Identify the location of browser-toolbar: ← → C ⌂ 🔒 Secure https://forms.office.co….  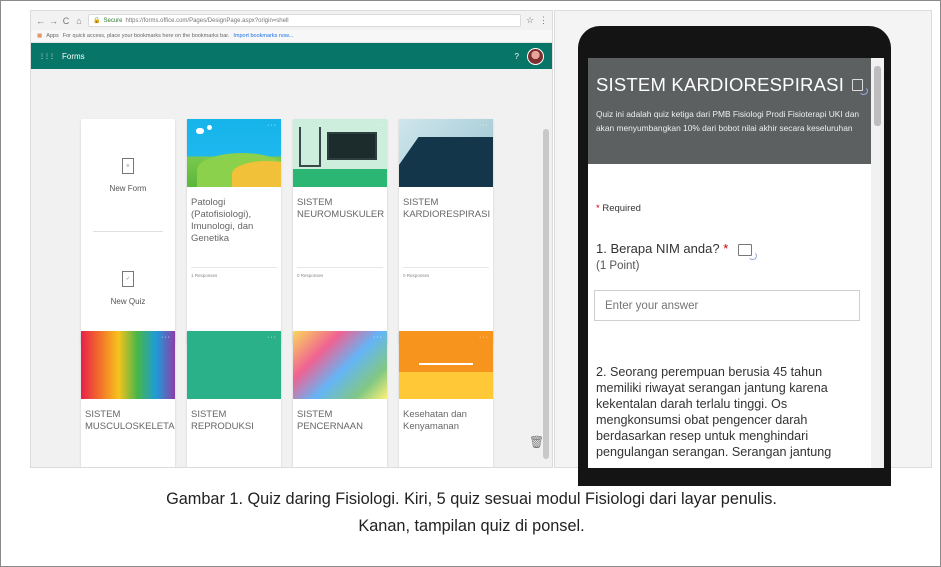
(291, 20).